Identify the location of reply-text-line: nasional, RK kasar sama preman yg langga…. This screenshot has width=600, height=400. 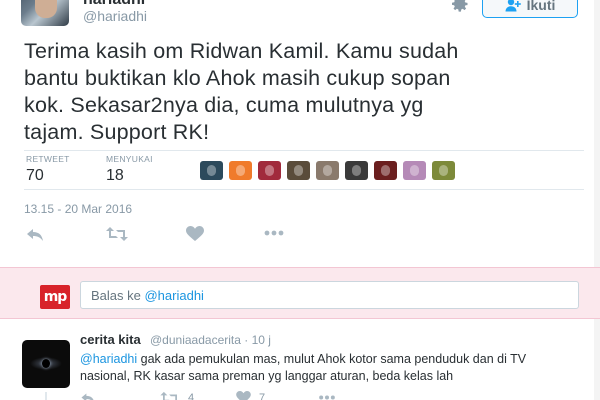
(267, 376).